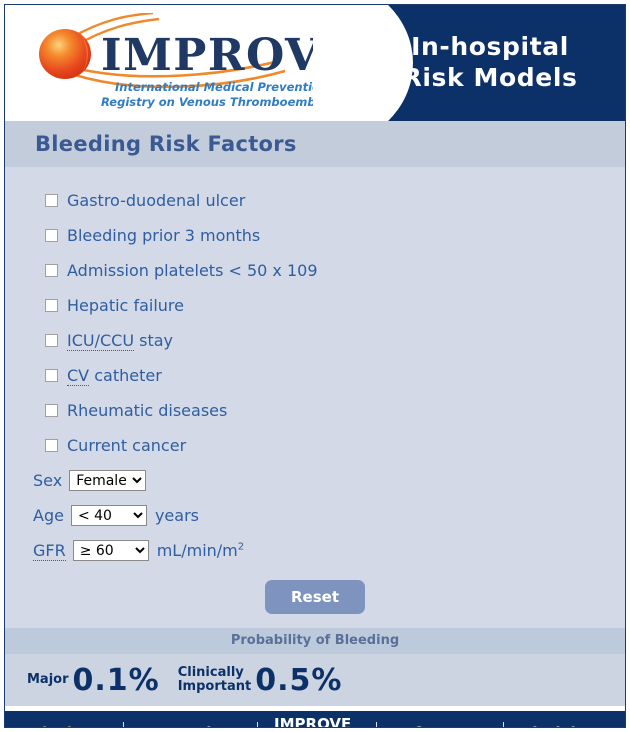  I want to click on gfr-select: ≥ 60 30 - 59 < 30, so click(110, 550).